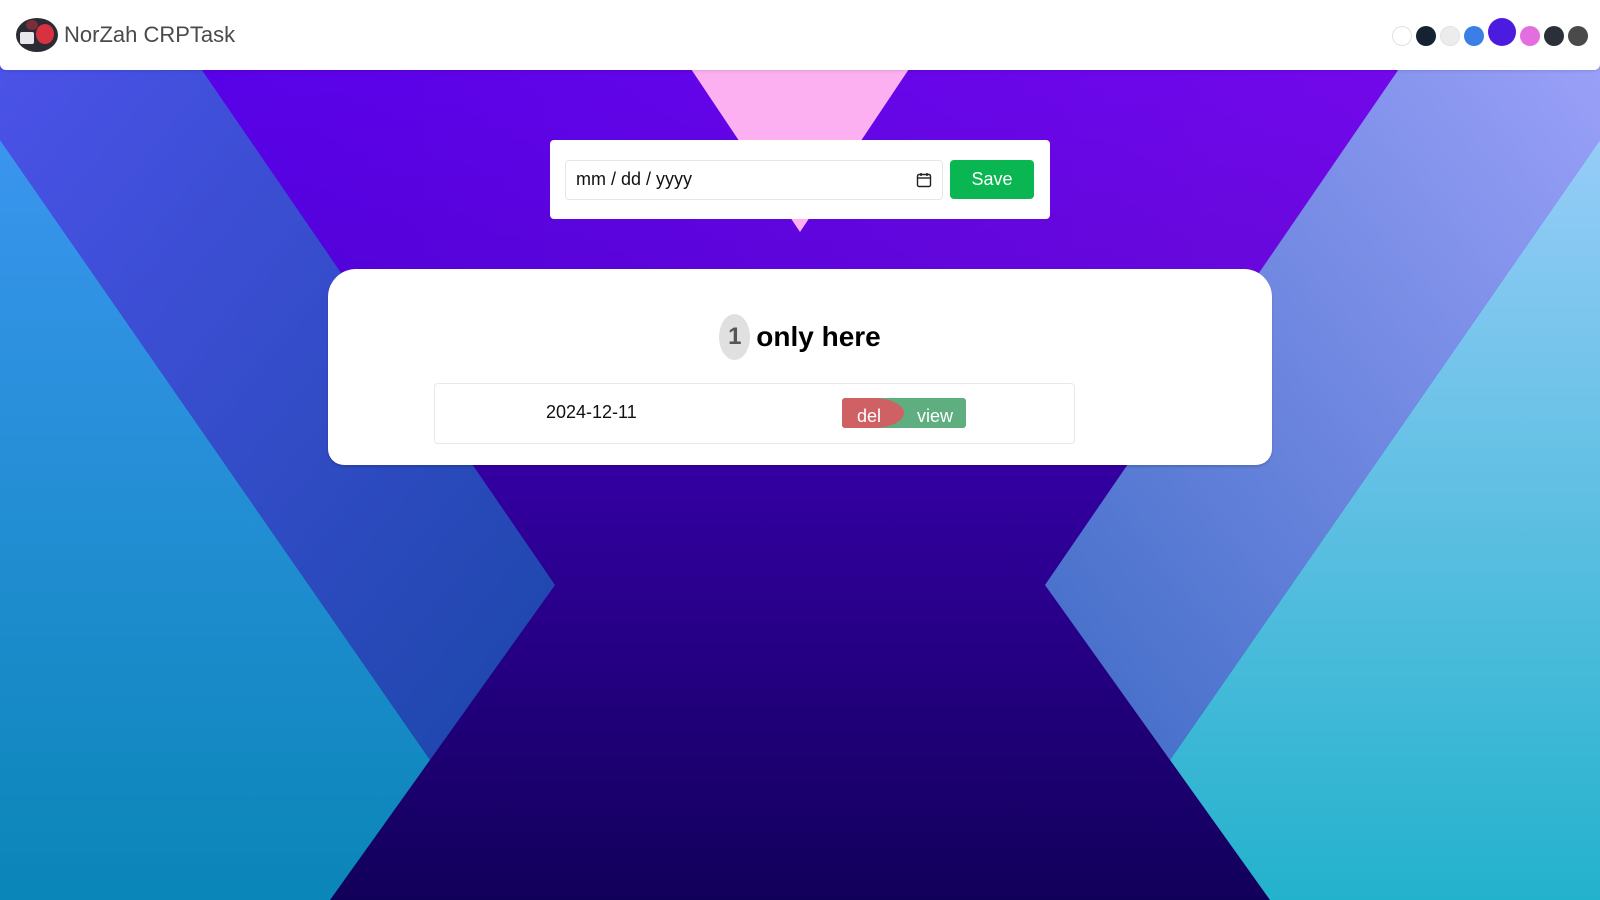  I want to click on theme-photo-dark-dot, so click(1554, 36).